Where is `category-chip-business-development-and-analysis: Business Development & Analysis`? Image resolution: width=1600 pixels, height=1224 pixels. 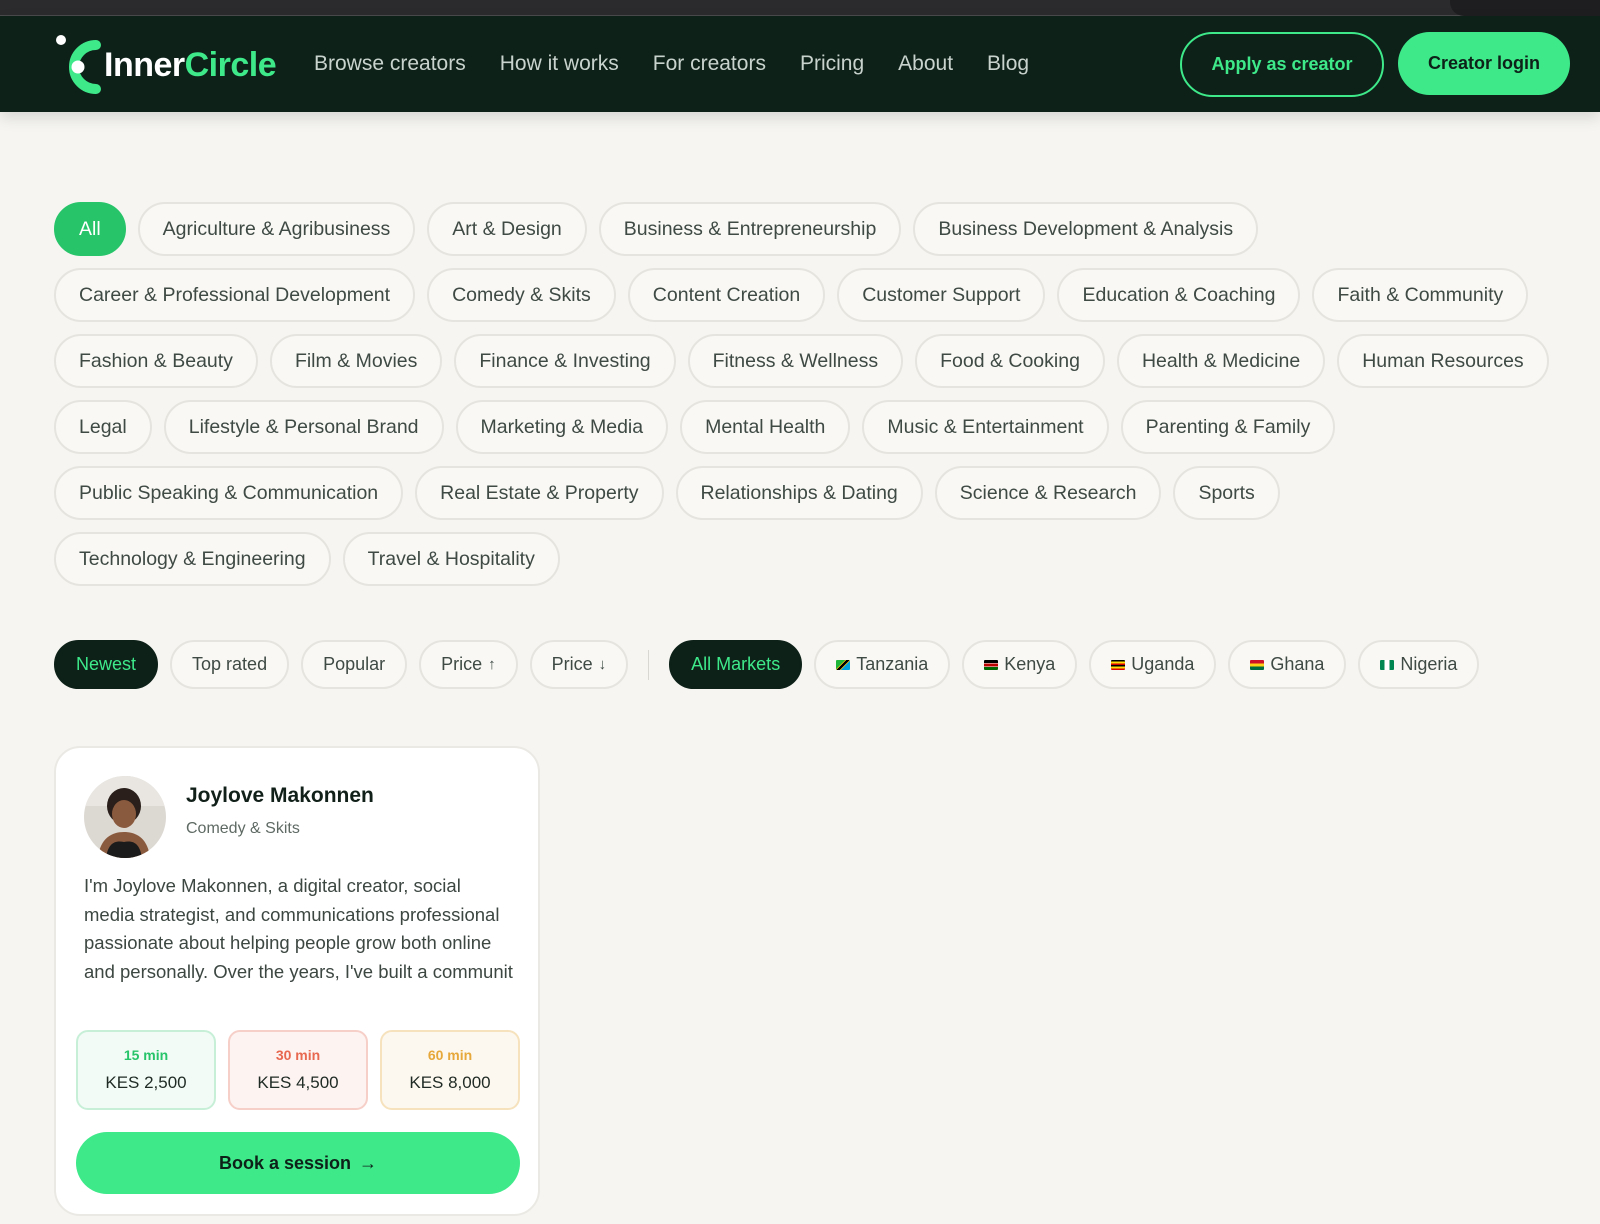 category-chip-business-development-and-analysis: Business Development & Analysis is located at coordinates (1086, 229).